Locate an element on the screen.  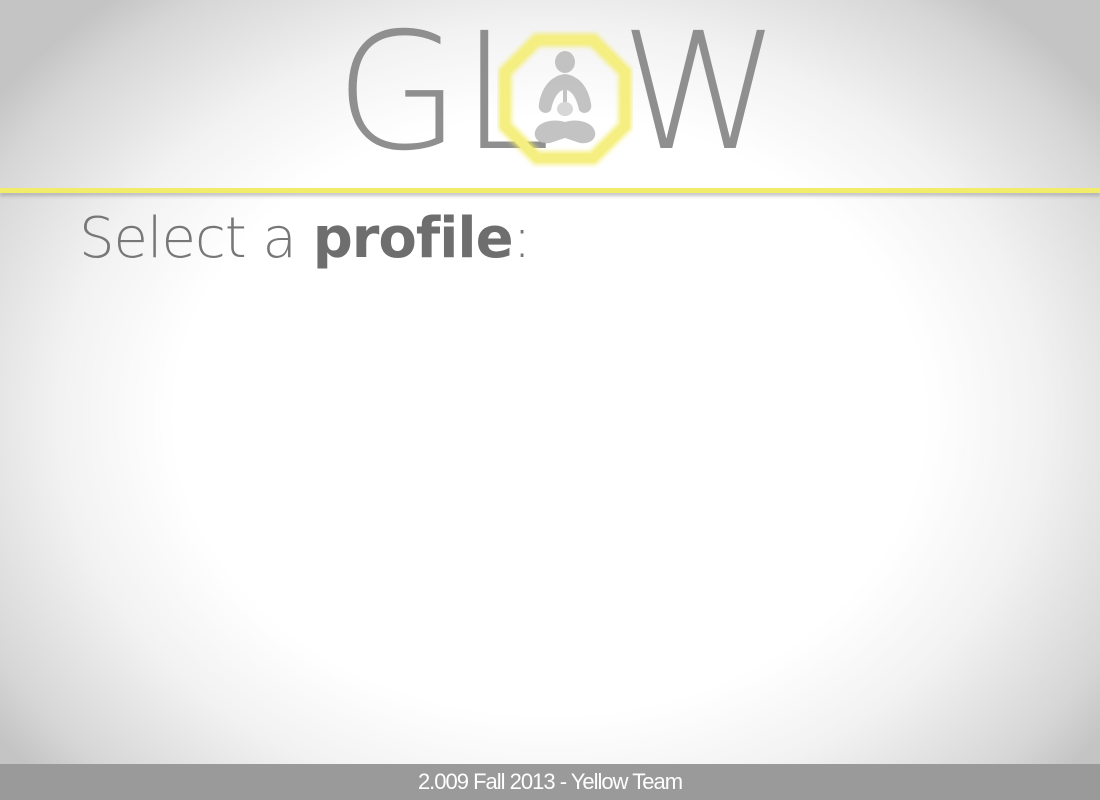
prompt-regular: Select a is located at coordinates (196, 238).